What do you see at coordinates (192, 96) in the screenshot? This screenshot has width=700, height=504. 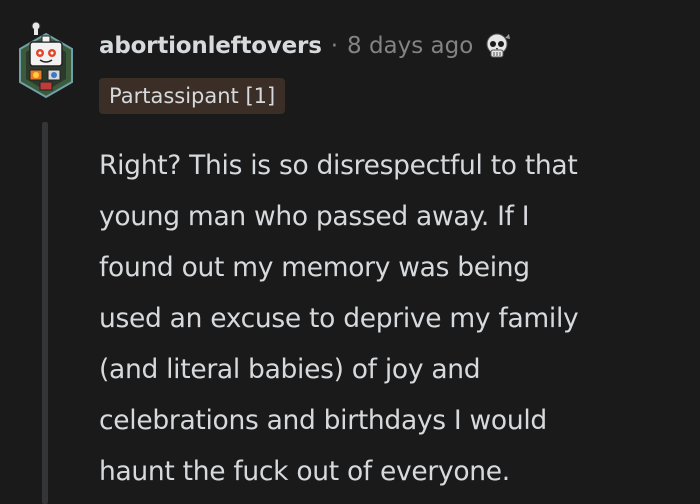 I see `user-flair: Partassipant [1]` at bounding box center [192, 96].